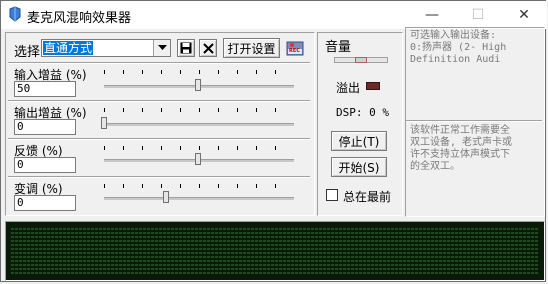 Image resolution: width=548 pixels, height=284 pixels. What do you see at coordinates (348, 88) in the screenshot?
I see `overflow-label: 溢出` at bounding box center [348, 88].